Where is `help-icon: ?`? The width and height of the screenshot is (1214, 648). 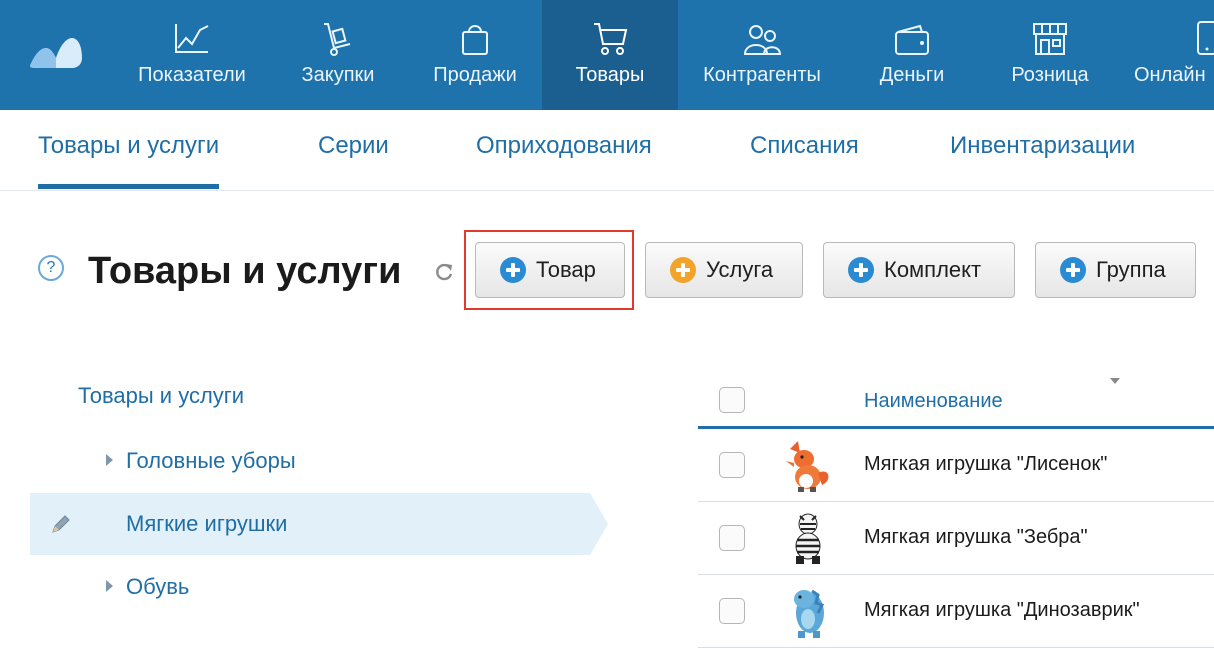 help-icon: ? is located at coordinates (51, 268).